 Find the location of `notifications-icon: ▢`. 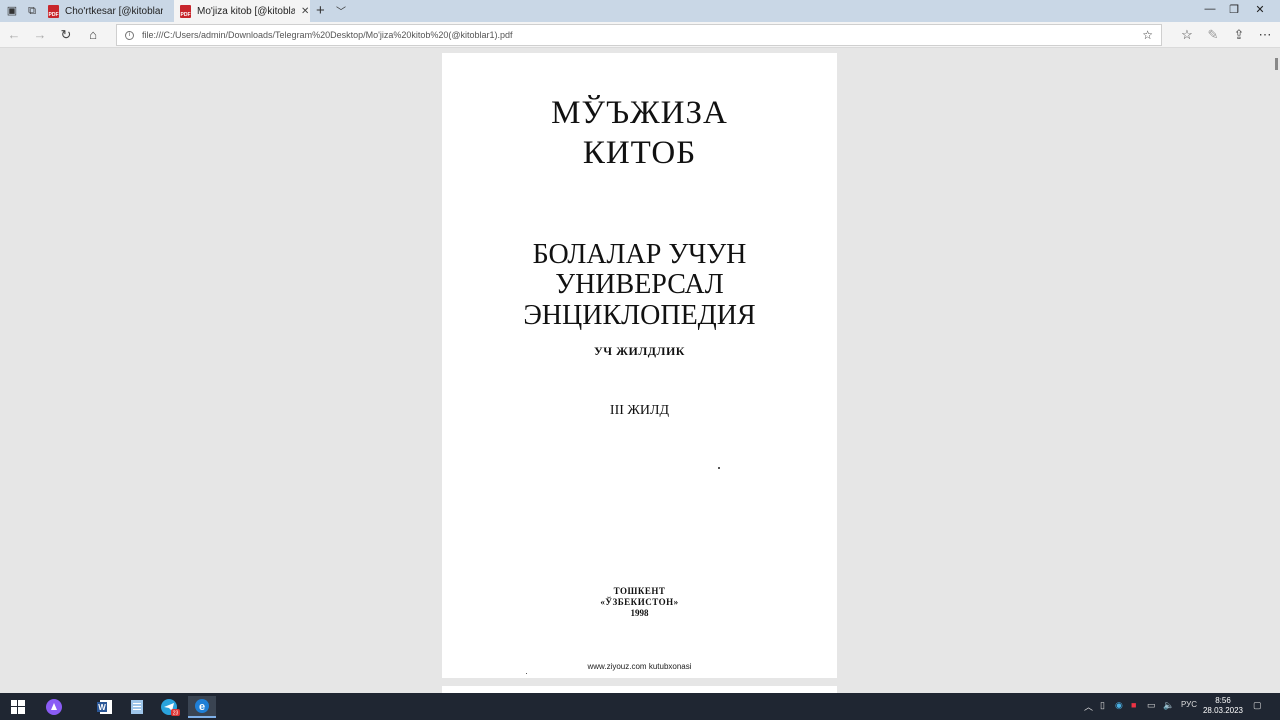

notifications-icon: ▢ is located at coordinates (1257, 705).